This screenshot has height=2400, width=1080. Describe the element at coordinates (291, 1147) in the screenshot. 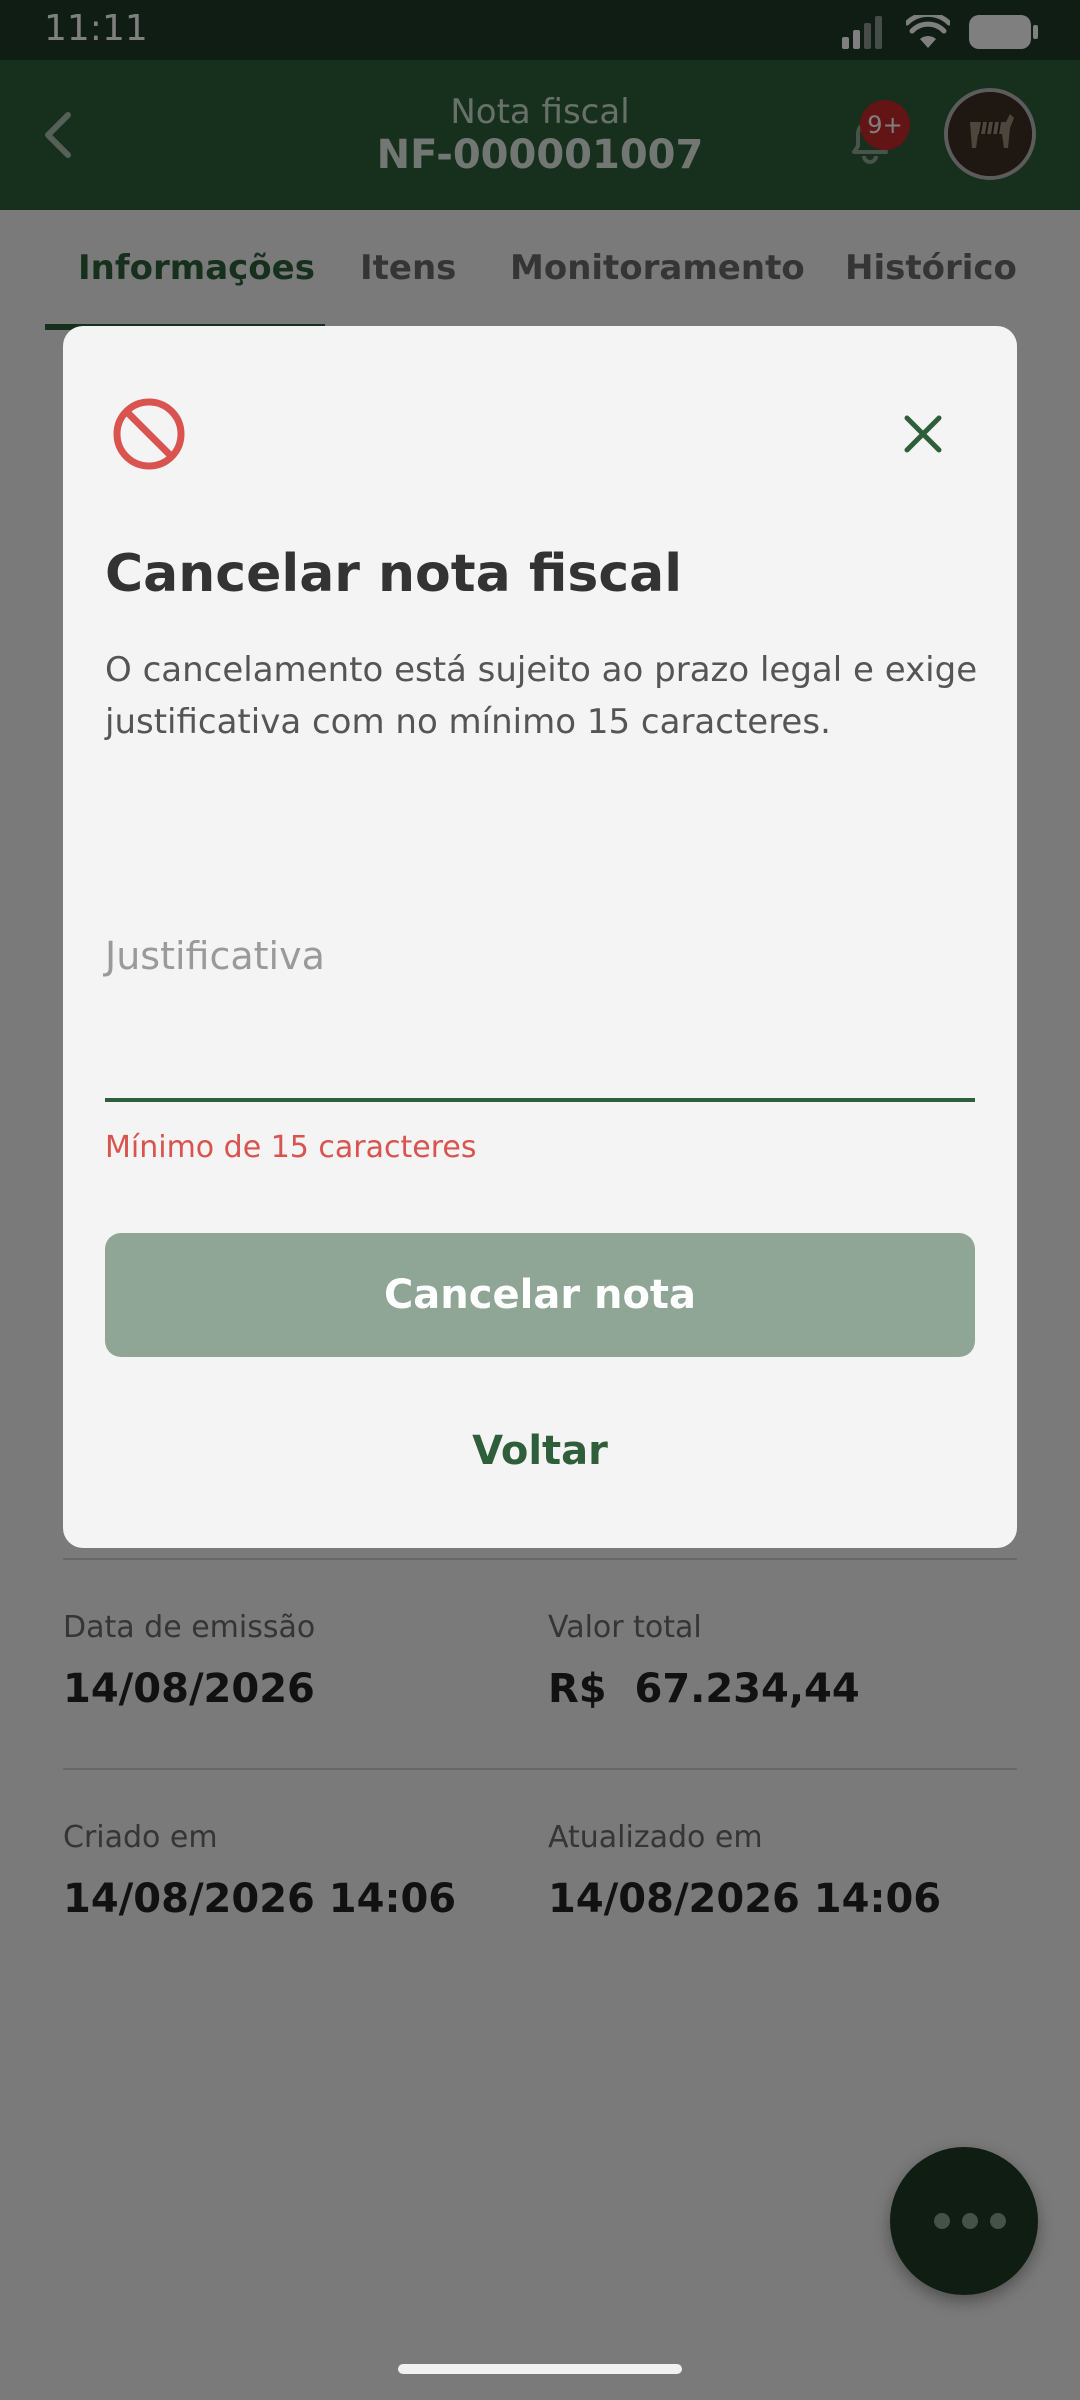

I see `justification-error: Mínimo de 15 caracteres` at that location.